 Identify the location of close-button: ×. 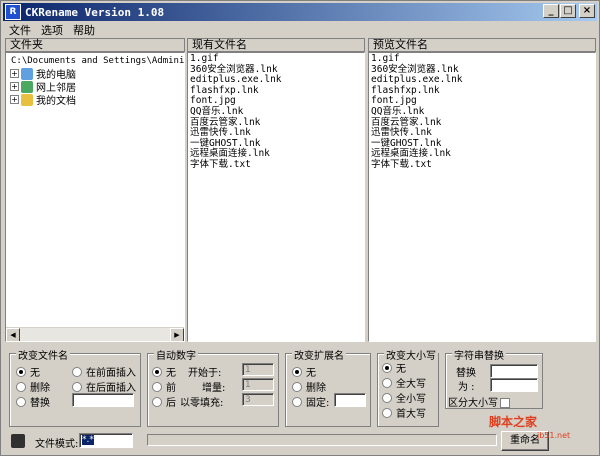
(587, 11).